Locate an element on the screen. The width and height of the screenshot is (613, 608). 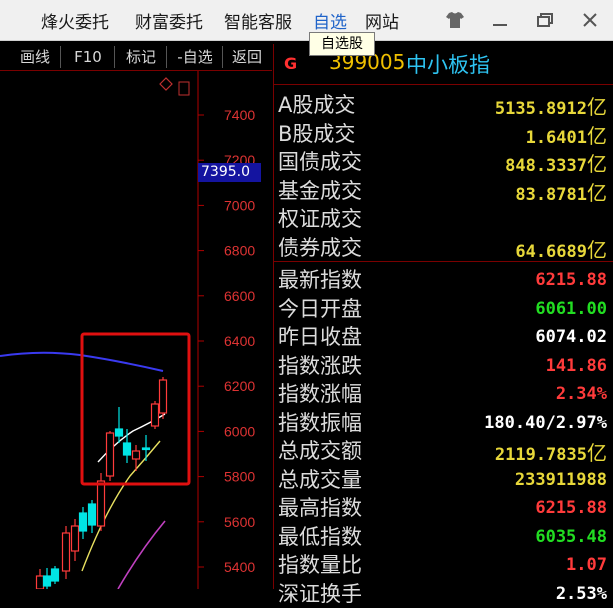
skin-shirt-icon is located at coordinates (455, 20).